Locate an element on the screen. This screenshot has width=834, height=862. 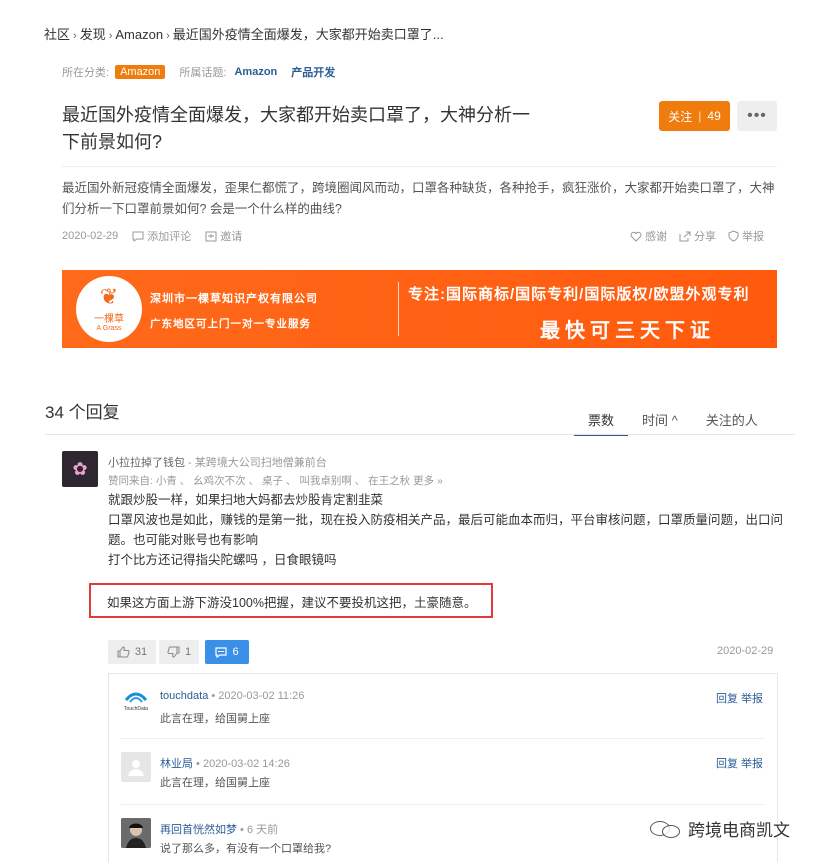
category-label: 所在分类: is located at coordinates (86, 73).